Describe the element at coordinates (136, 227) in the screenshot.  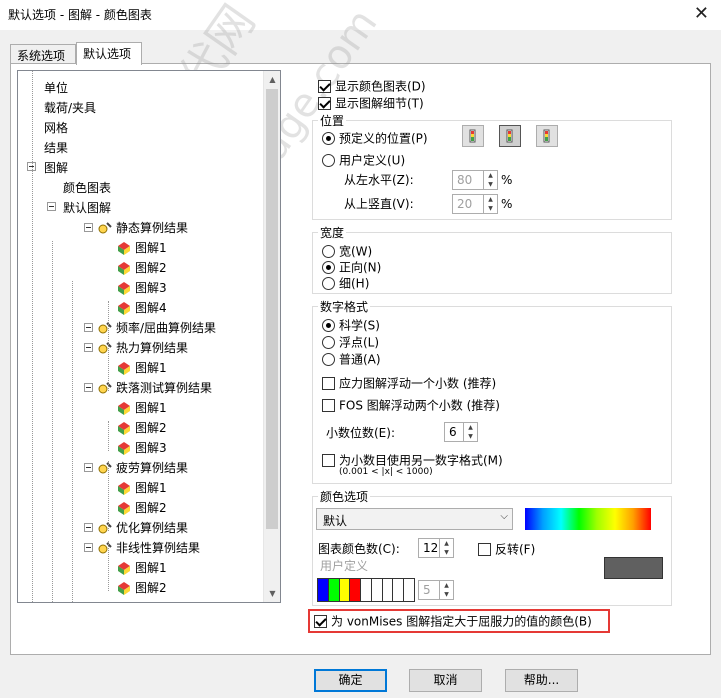
I see `tree-item: 静态算例结果` at that location.